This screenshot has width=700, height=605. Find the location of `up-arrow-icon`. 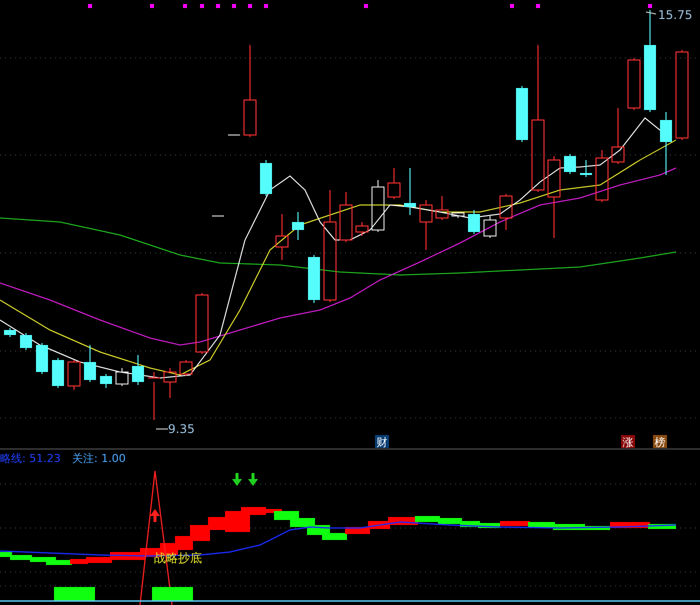

up-arrow-icon is located at coordinates (155, 515).